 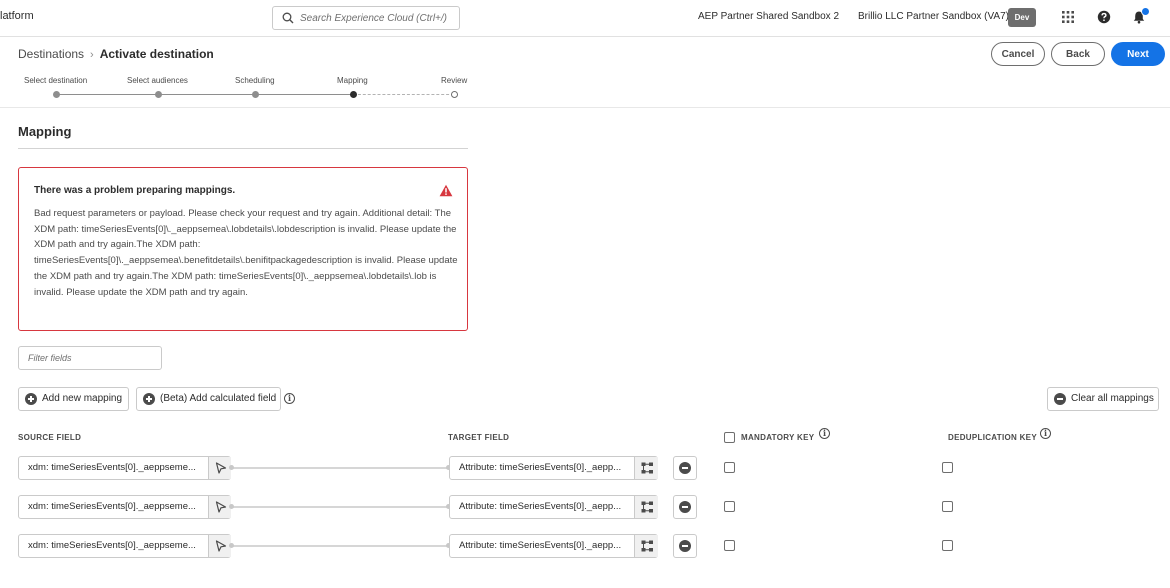 I want to click on next-button: Next, so click(x=1138, y=54).